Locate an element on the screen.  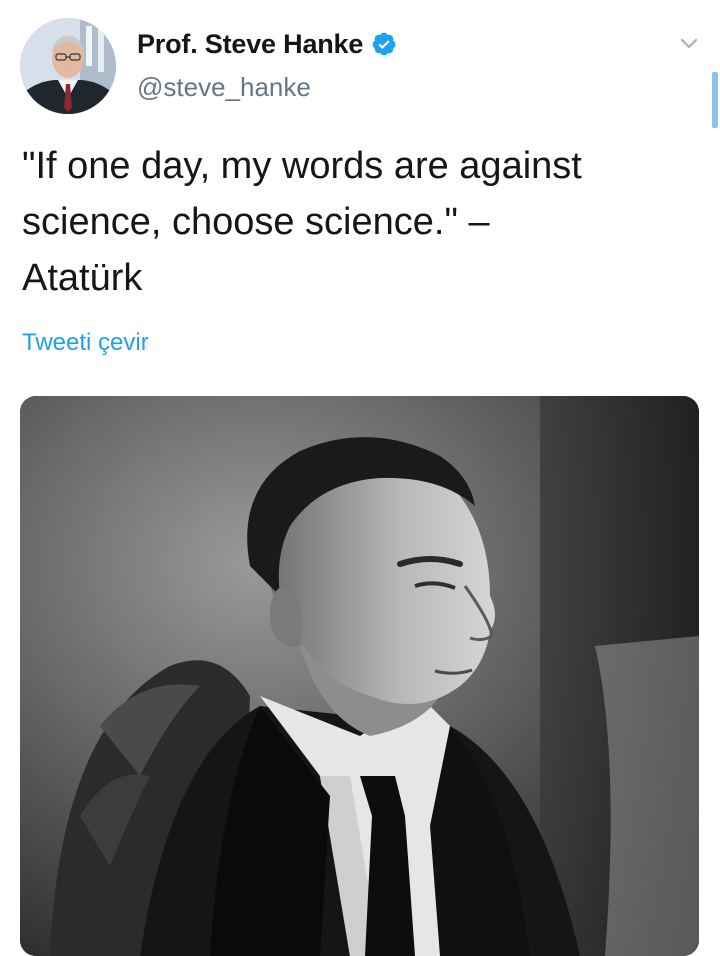
avatar-portrait is located at coordinates (68, 66).